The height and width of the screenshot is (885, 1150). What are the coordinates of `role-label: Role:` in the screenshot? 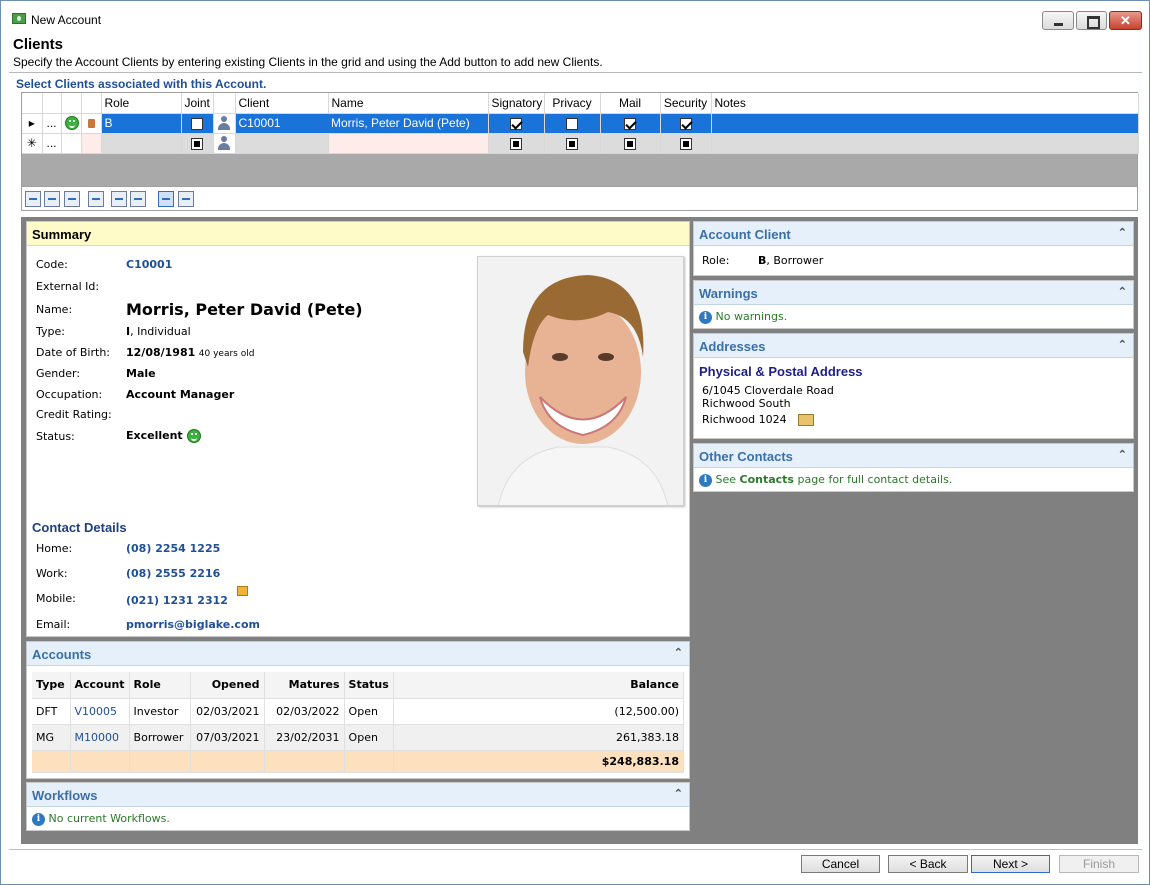 It's located at (716, 260).